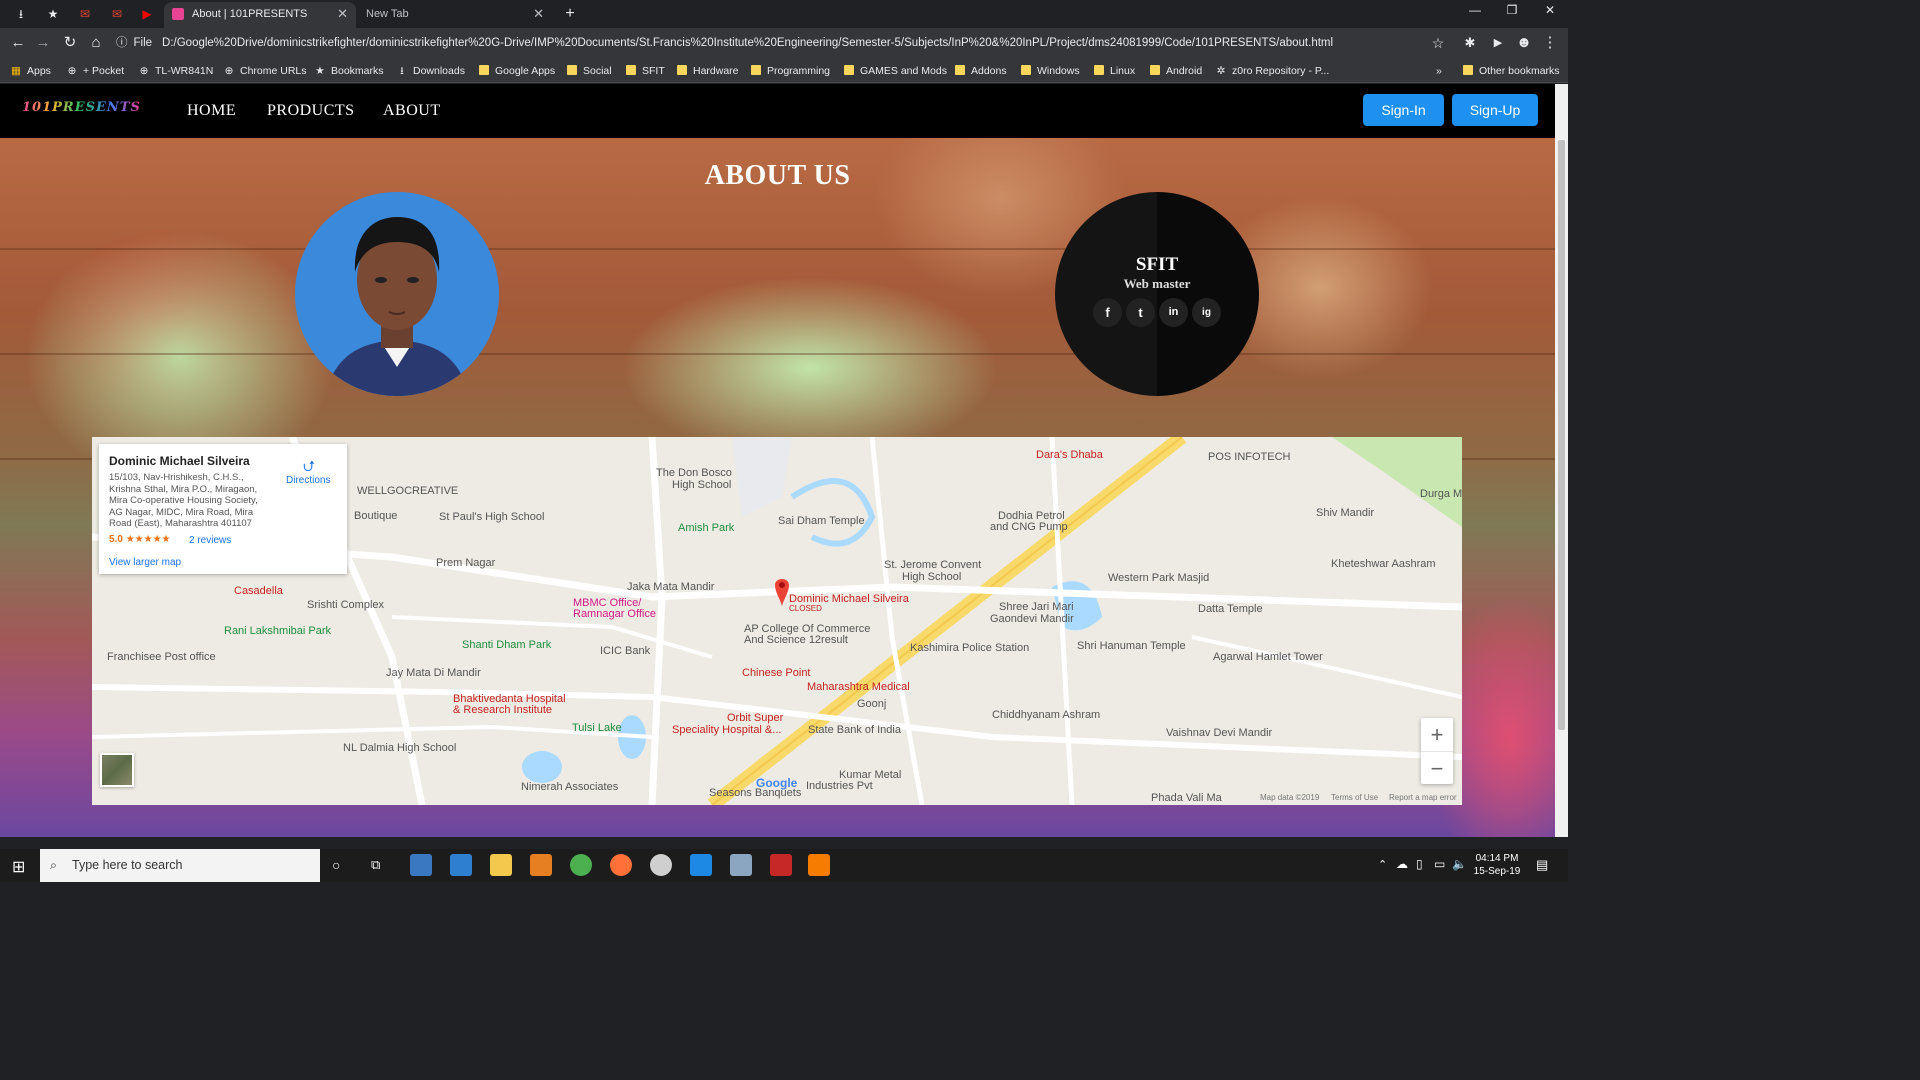 The height and width of the screenshot is (1080, 1920). I want to click on map-label: Srishti Complex, so click(345, 605).